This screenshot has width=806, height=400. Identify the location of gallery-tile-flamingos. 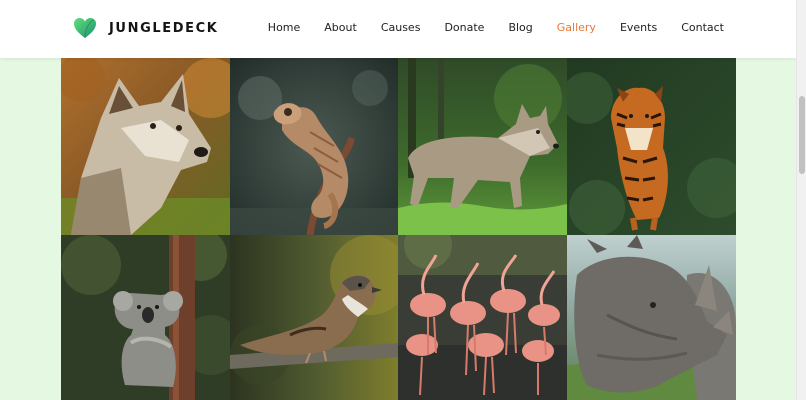
(482, 317).